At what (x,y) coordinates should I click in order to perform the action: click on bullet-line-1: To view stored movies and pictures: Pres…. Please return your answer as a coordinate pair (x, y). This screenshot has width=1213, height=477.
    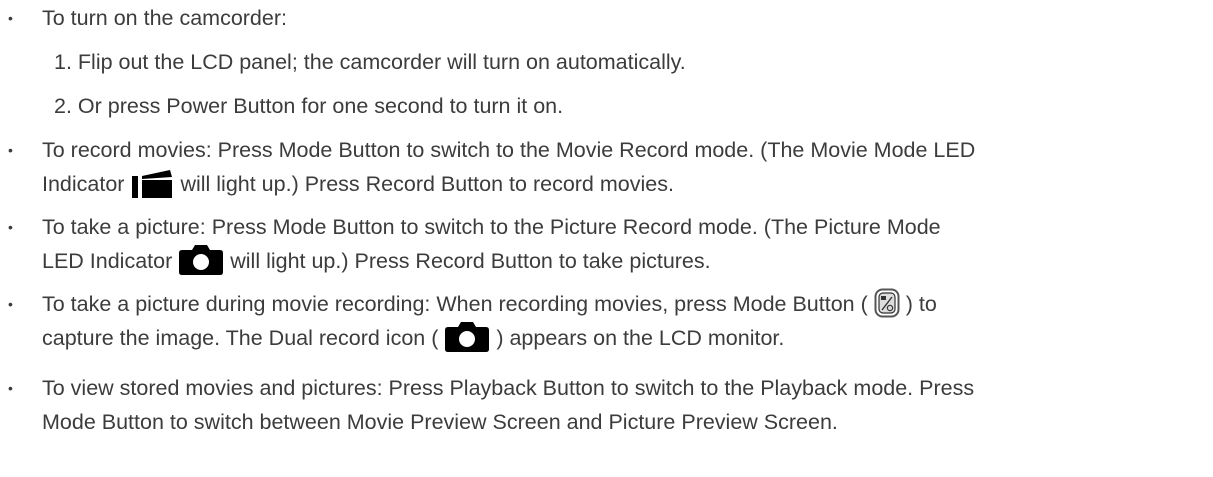
    Looking at the image, I should click on (508, 388).